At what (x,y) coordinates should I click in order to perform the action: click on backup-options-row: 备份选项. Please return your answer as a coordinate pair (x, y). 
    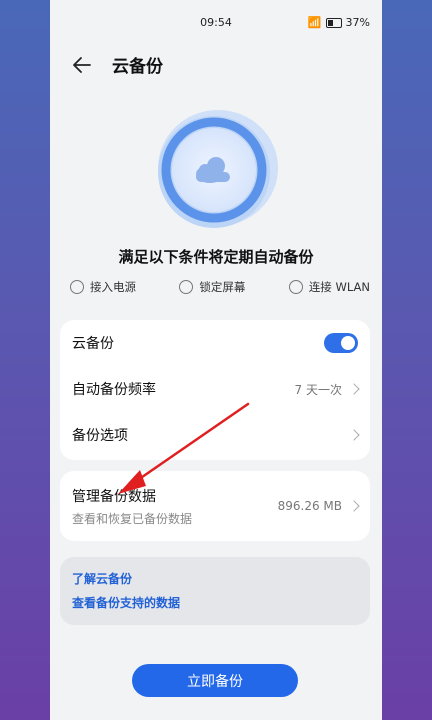
    Looking at the image, I should click on (215, 435).